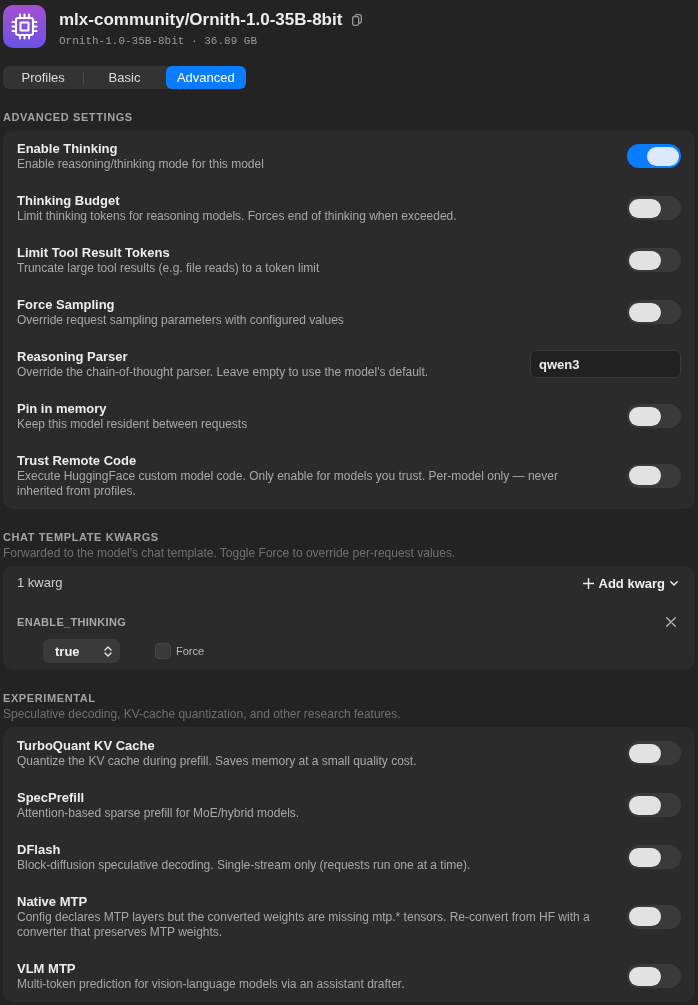 This screenshot has height=1005, width=698. I want to click on setting-title: Native MTP, so click(52, 901).